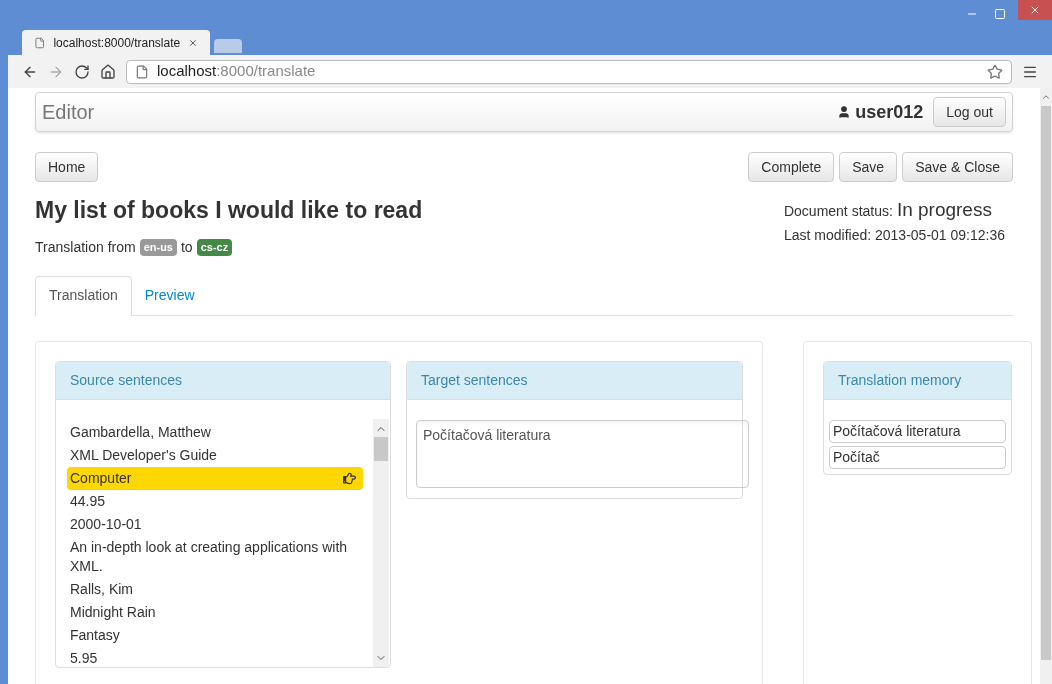 Image resolution: width=1052 pixels, height=684 pixels. What do you see at coordinates (844, 112) in the screenshot?
I see `user-icon` at bounding box center [844, 112].